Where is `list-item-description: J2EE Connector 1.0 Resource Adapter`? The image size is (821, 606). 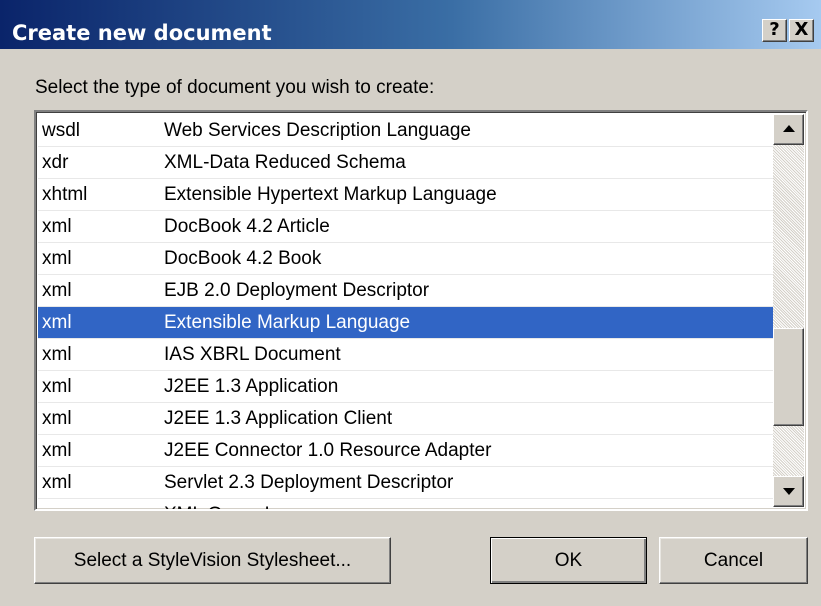
list-item-description: J2EE Connector 1.0 Resource Adapter is located at coordinates (328, 450).